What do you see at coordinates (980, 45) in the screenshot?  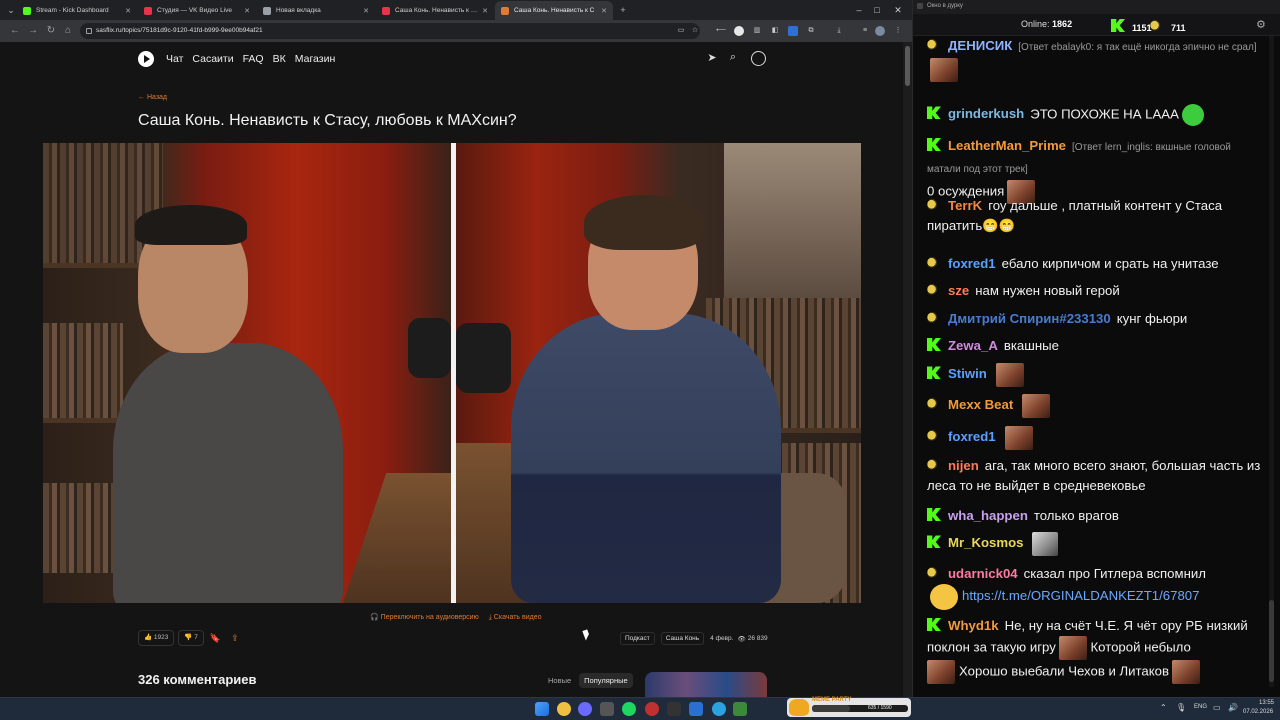 I see `chat-username: ДЕНИСИК` at bounding box center [980, 45].